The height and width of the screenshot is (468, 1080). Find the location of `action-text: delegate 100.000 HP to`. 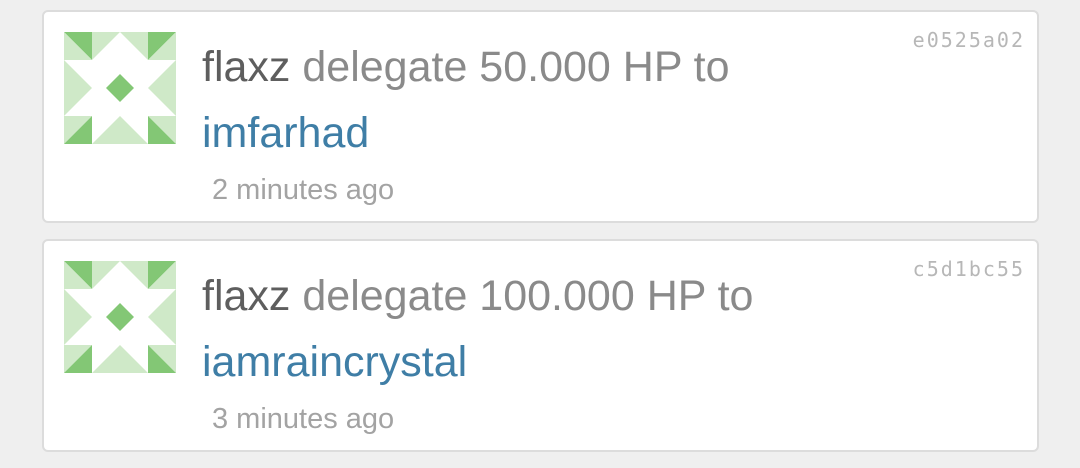

action-text: delegate 100.000 HP to is located at coordinates (528, 296).